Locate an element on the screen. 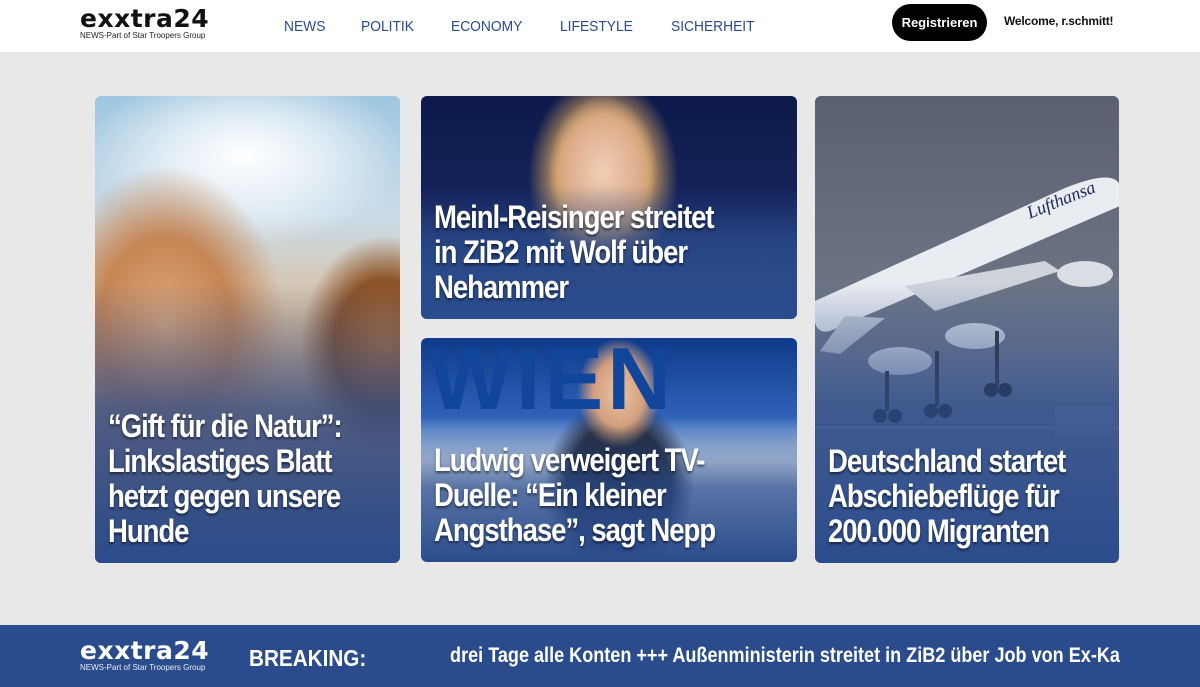 Image resolution: width=1200 pixels, height=687 pixels. welcome-message: Welcome, r.schmitt! is located at coordinates (1059, 21).